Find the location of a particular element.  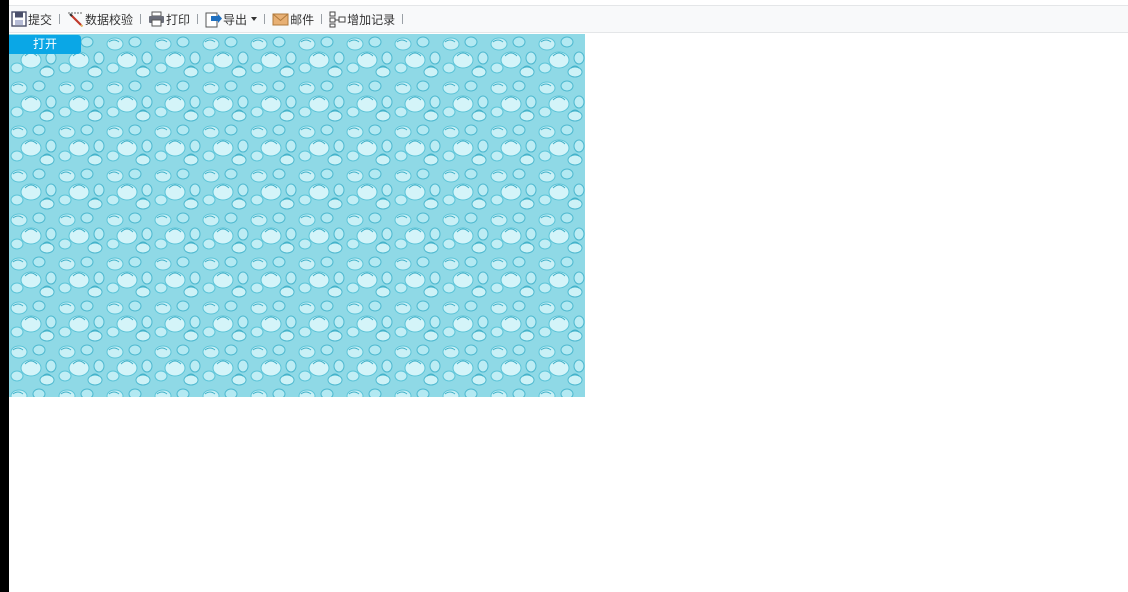

printer-icon is located at coordinates (156, 19).